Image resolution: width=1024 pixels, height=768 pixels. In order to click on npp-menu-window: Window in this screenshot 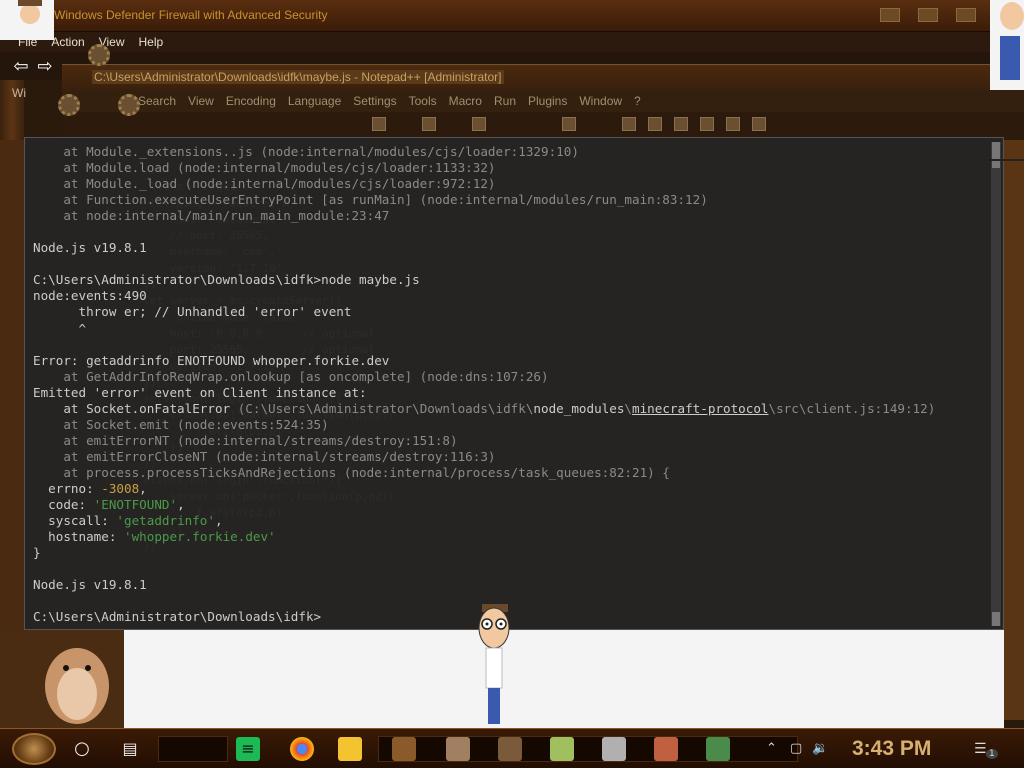, I will do `click(600, 103)`.